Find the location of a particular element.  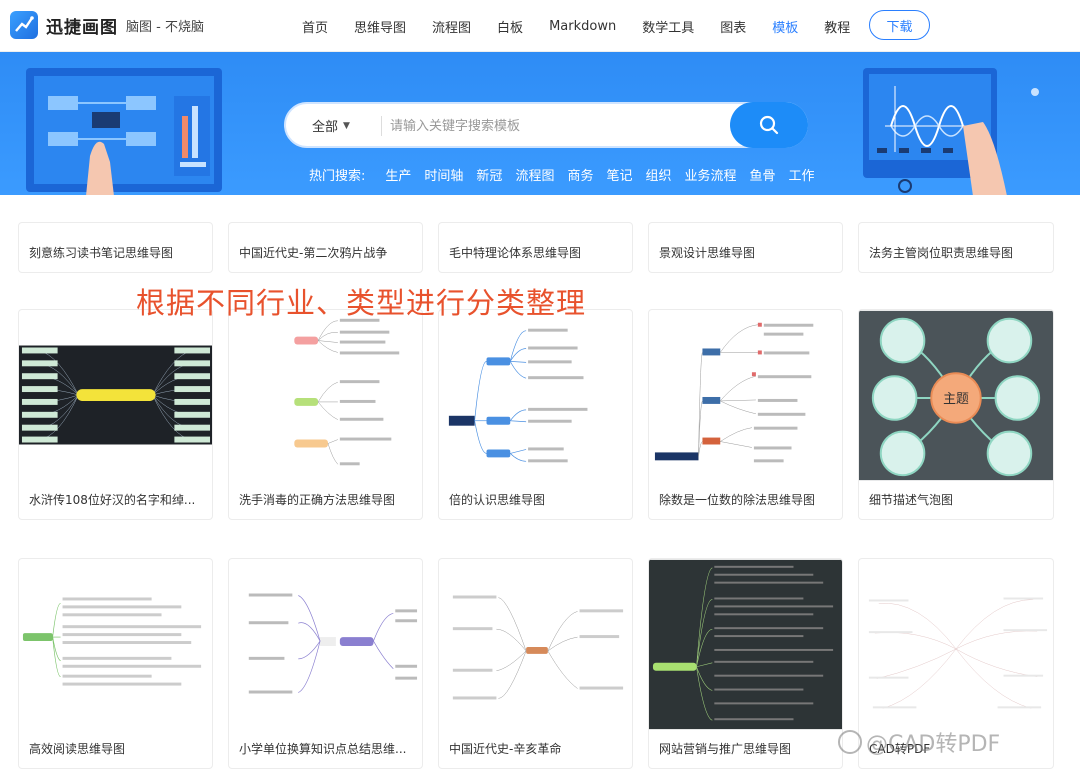

template-card: 网站营销与推广思维导图 is located at coordinates (745, 663).